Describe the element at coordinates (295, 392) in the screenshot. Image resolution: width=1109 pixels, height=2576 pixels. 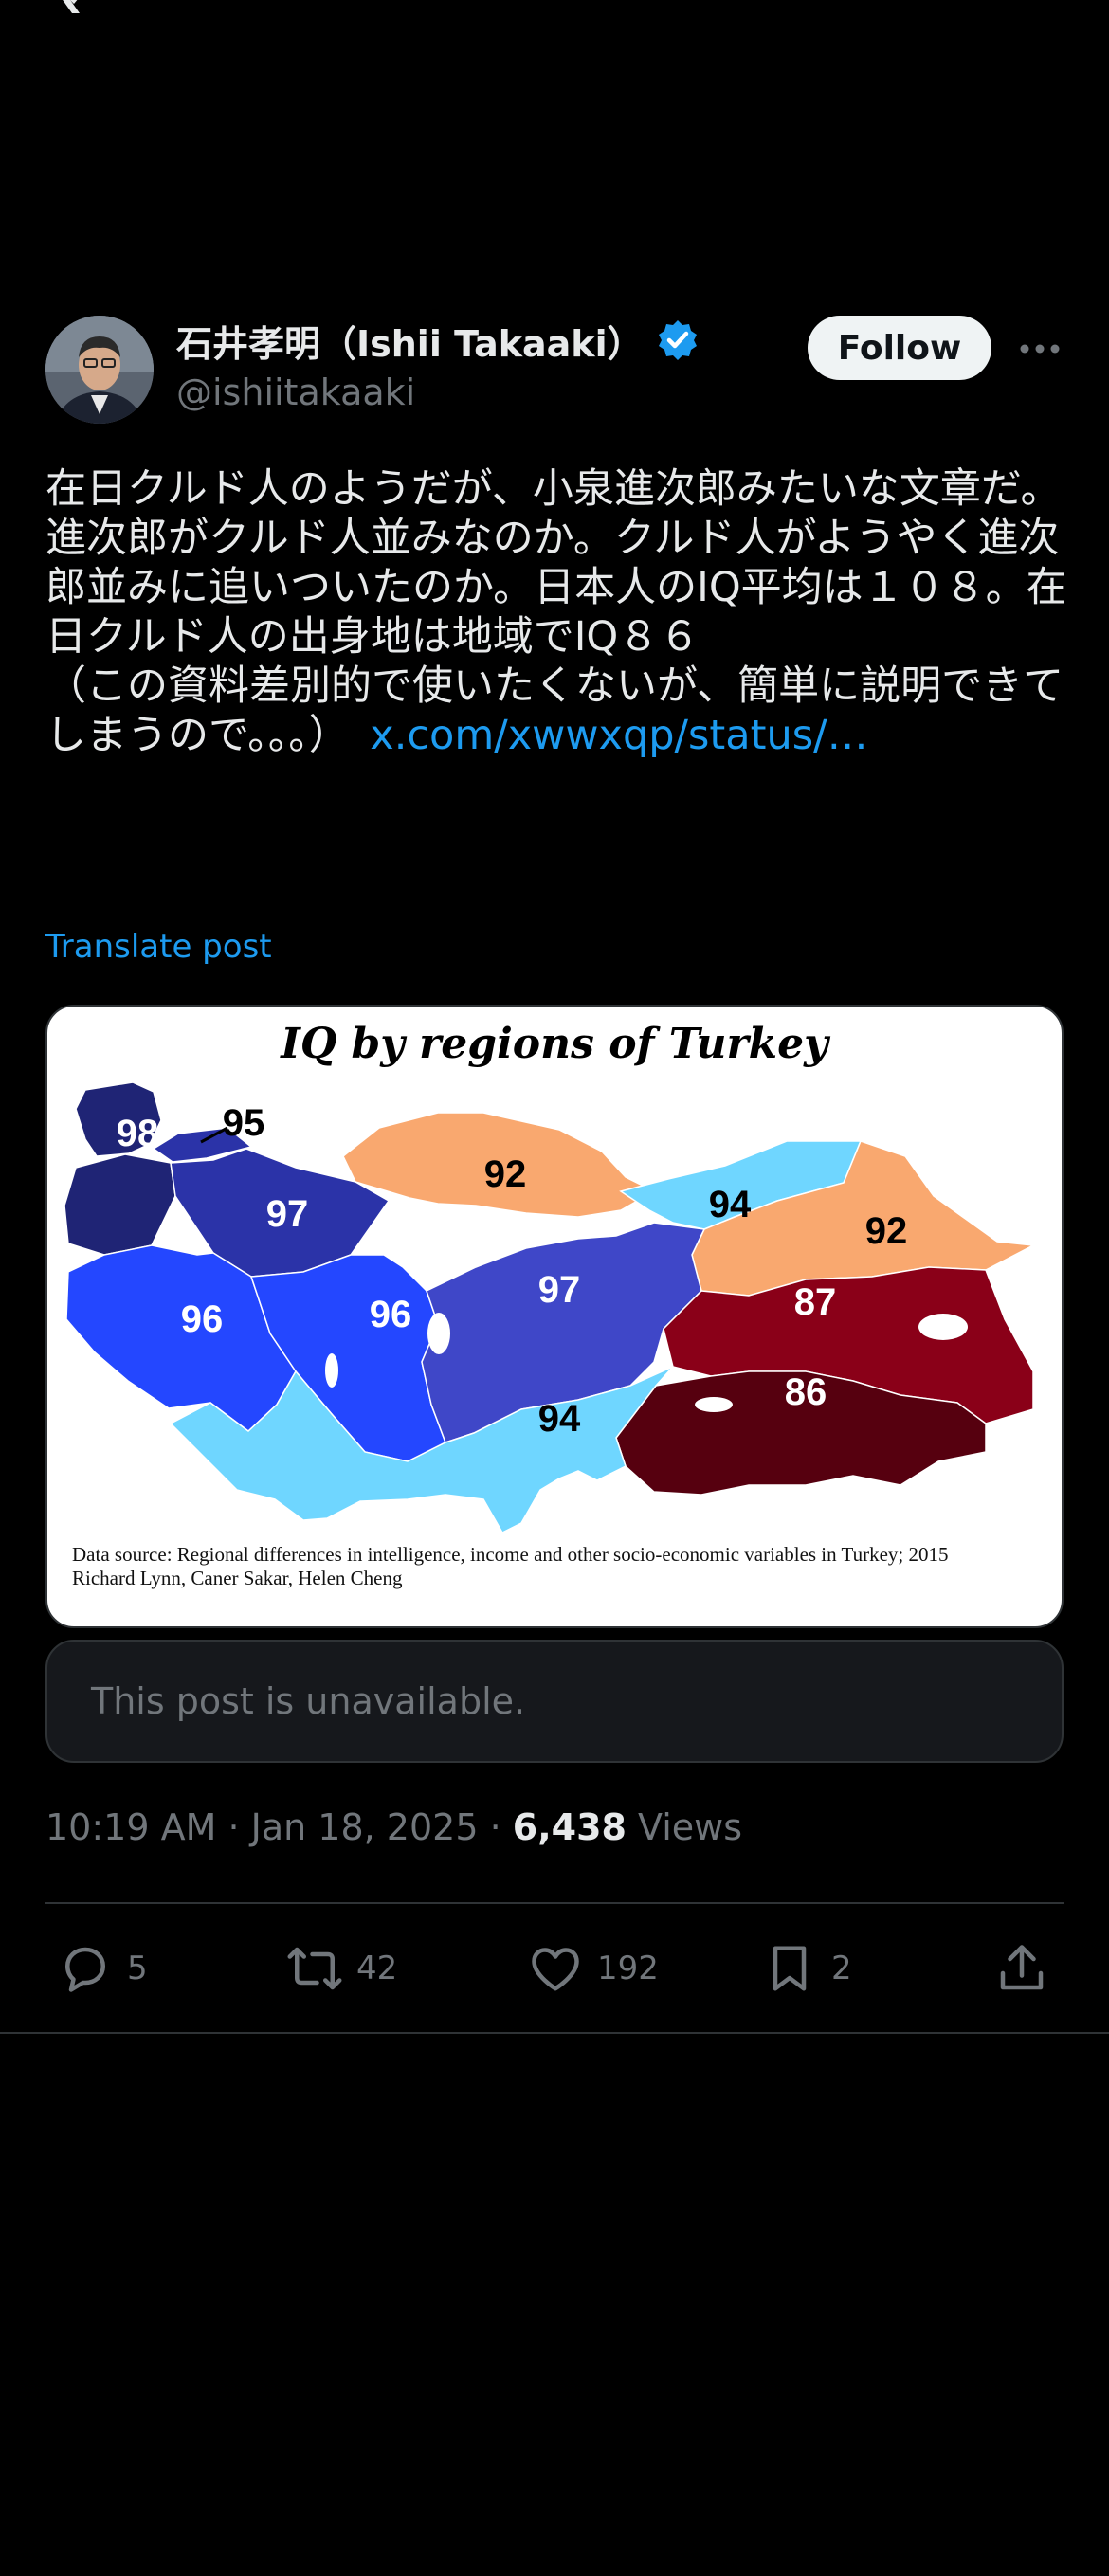
I see `author-handle: @ishiitakaaki` at that location.